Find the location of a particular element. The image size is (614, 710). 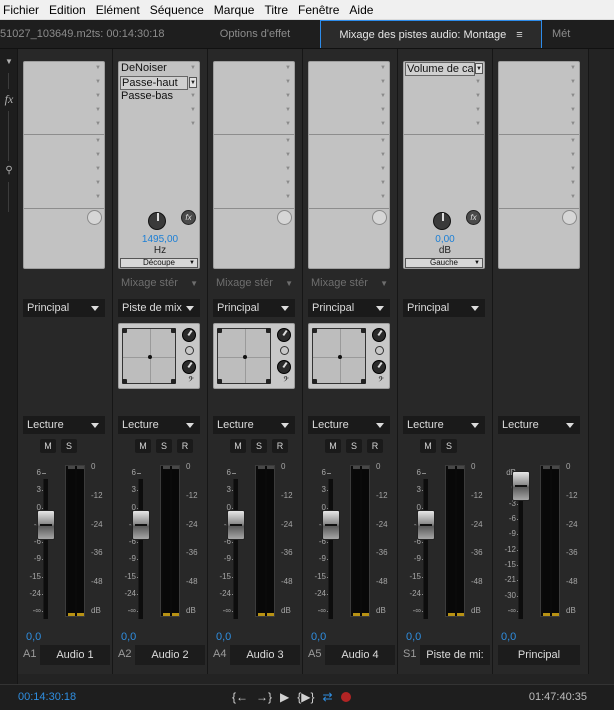

center-knob is located at coordinates (284, 335).